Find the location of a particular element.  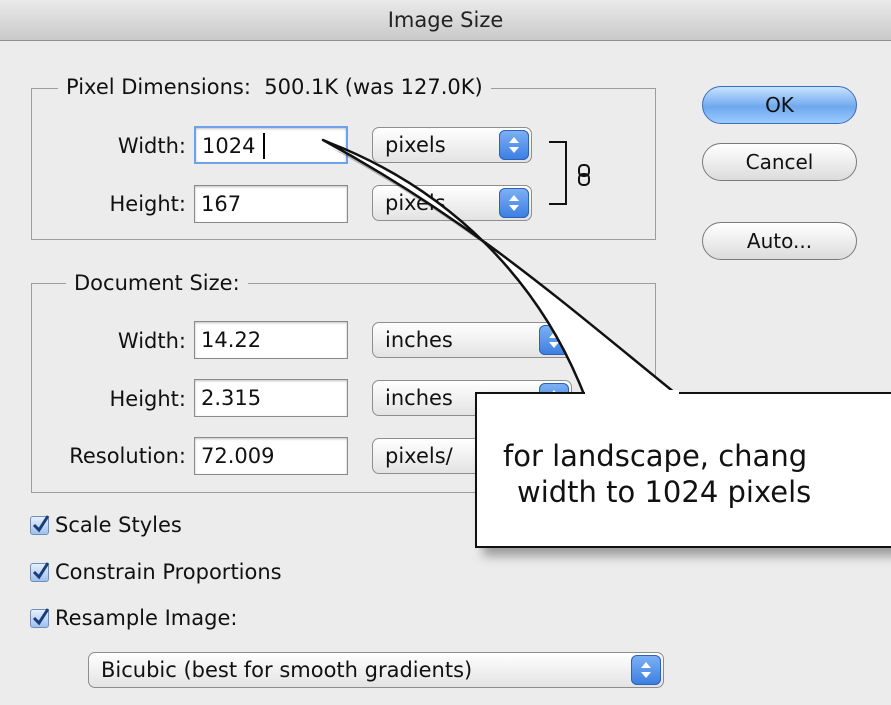

callout-pointer-joint is located at coordinates (632, 393).